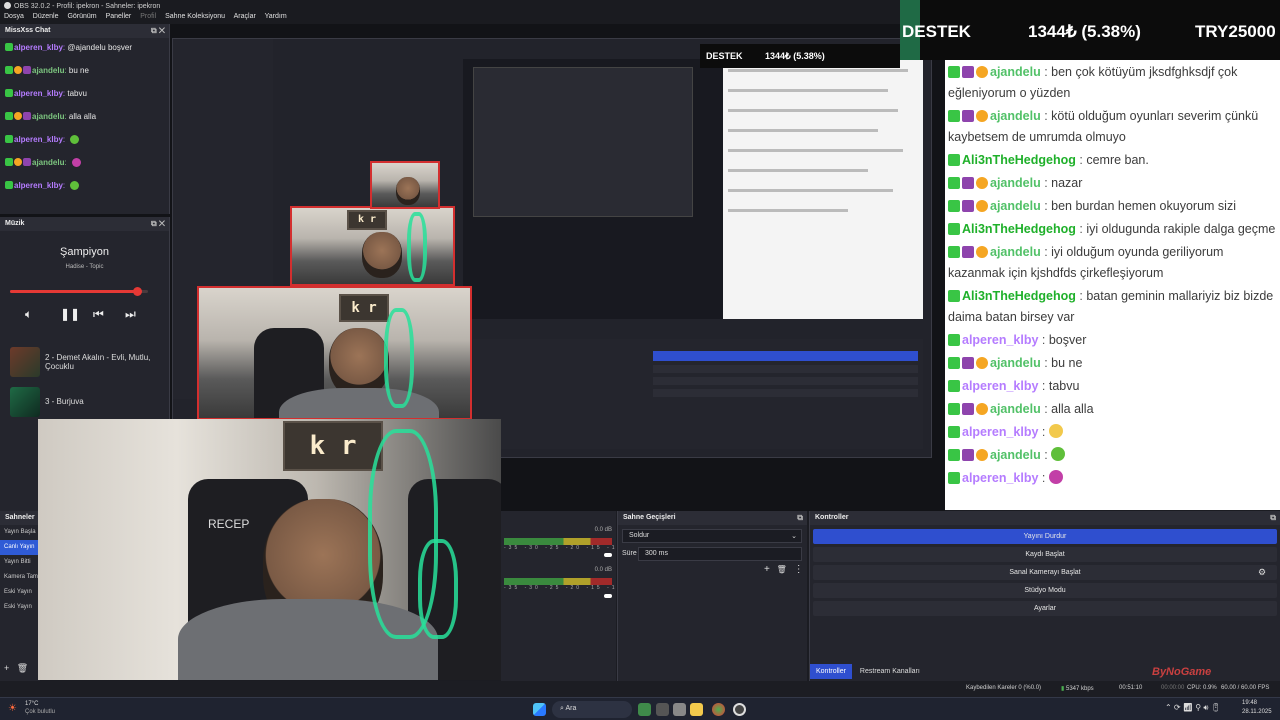  What do you see at coordinates (1262, 572) in the screenshot?
I see `virtual-camera-settings-icon: ⚙` at bounding box center [1262, 572].